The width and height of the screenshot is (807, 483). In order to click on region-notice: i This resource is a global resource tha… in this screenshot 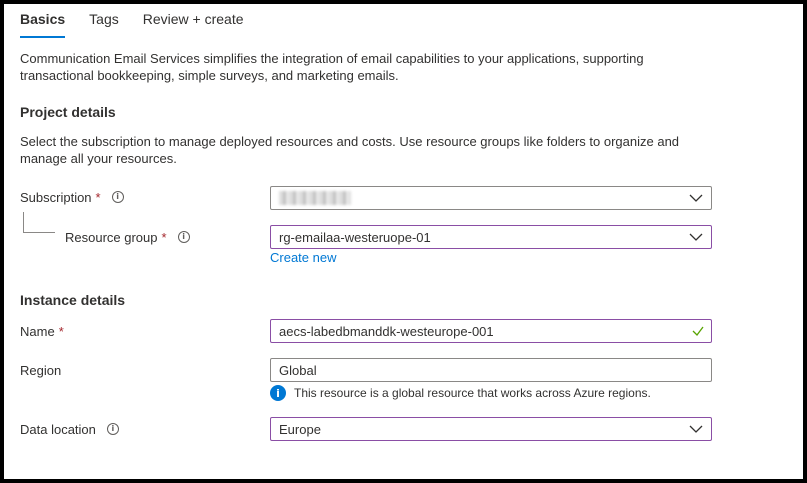, I will do `click(460, 393)`.